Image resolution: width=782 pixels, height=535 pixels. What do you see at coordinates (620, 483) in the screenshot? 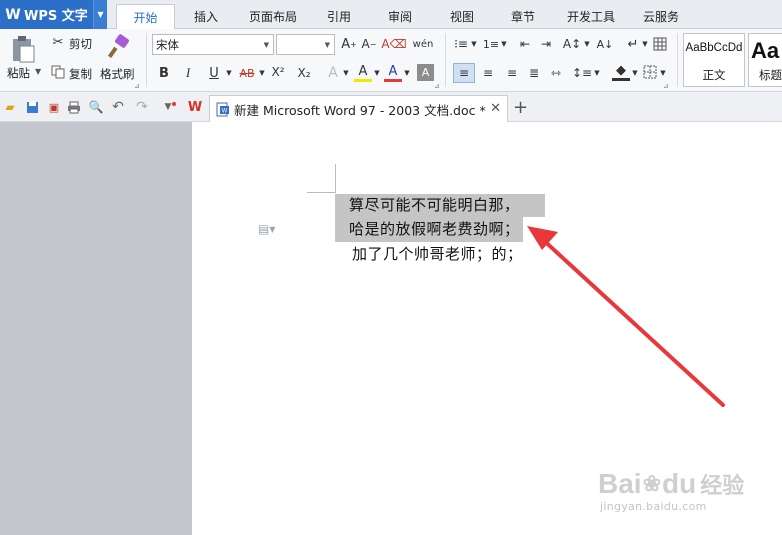
I see `watermark-brand-text: Bai` at bounding box center [620, 483].